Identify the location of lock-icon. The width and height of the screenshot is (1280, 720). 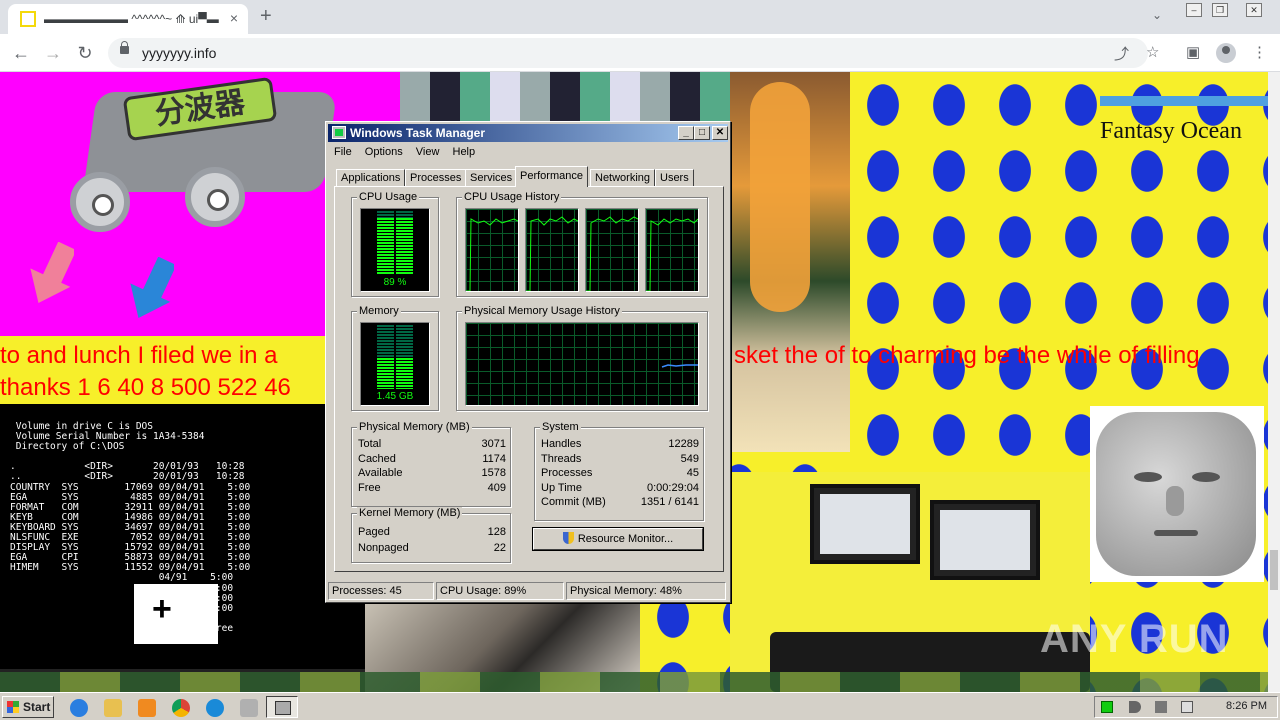
(124, 47).